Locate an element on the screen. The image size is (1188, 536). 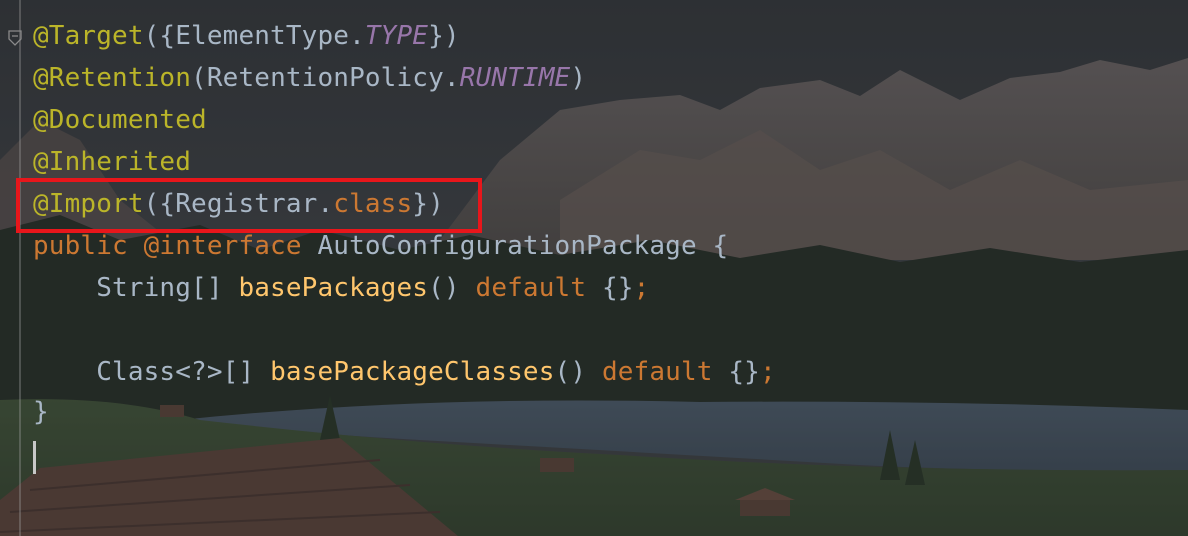
code-token: basePackages is located at coordinates (333, 288).